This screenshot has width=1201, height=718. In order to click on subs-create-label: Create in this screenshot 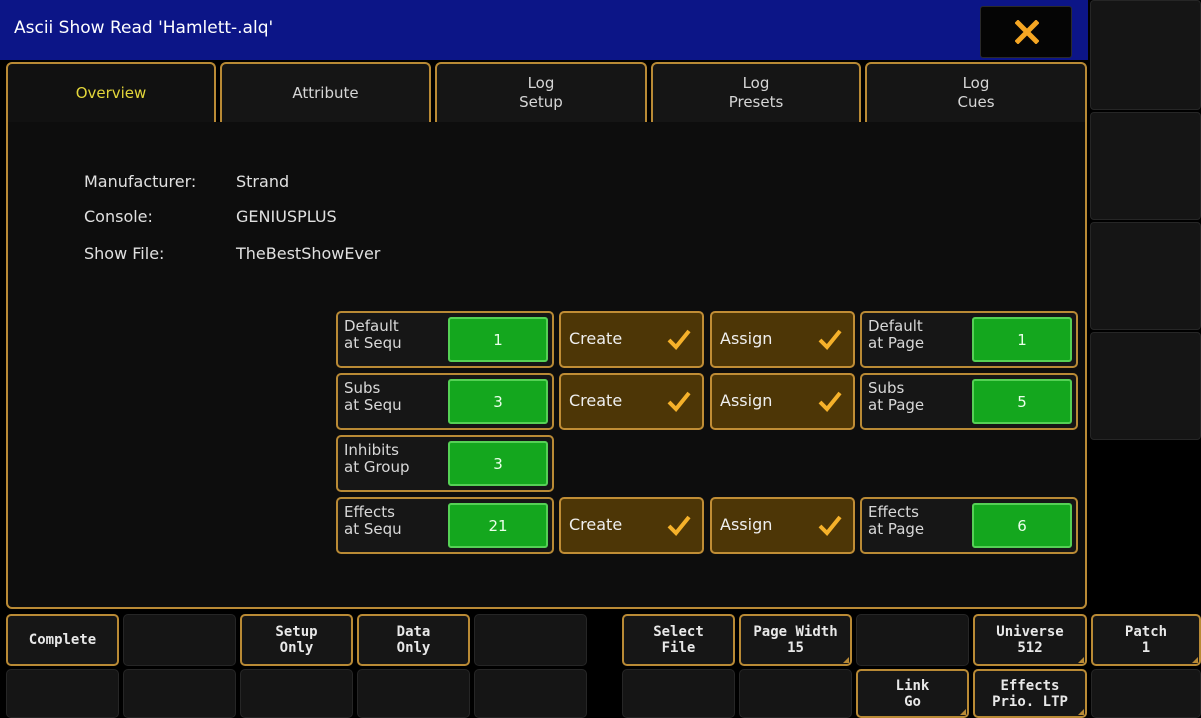, I will do `click(596, 400)`.